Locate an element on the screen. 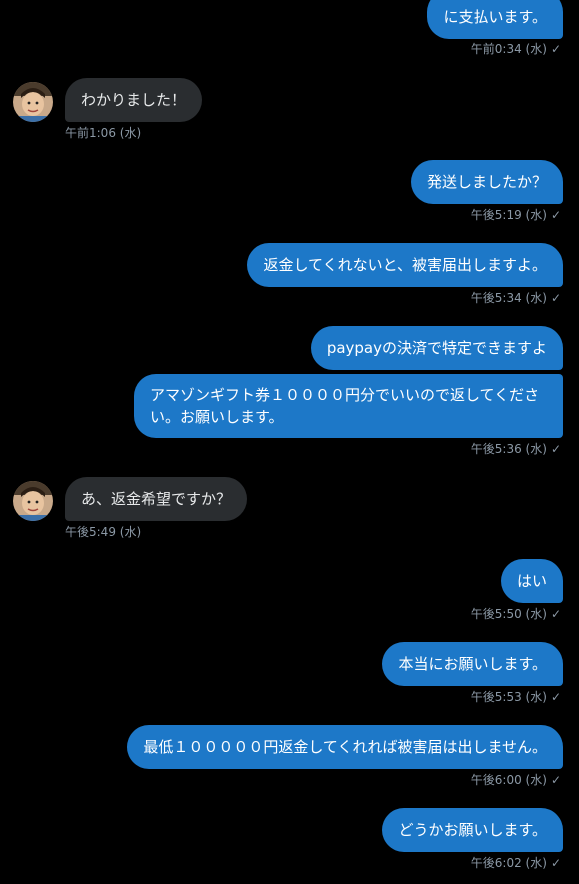 Image resolution: width=579 pixels, height=884 pixels. message-bubble-outgoing: 本当にお願いします。 is located at coordinates (472, 664).